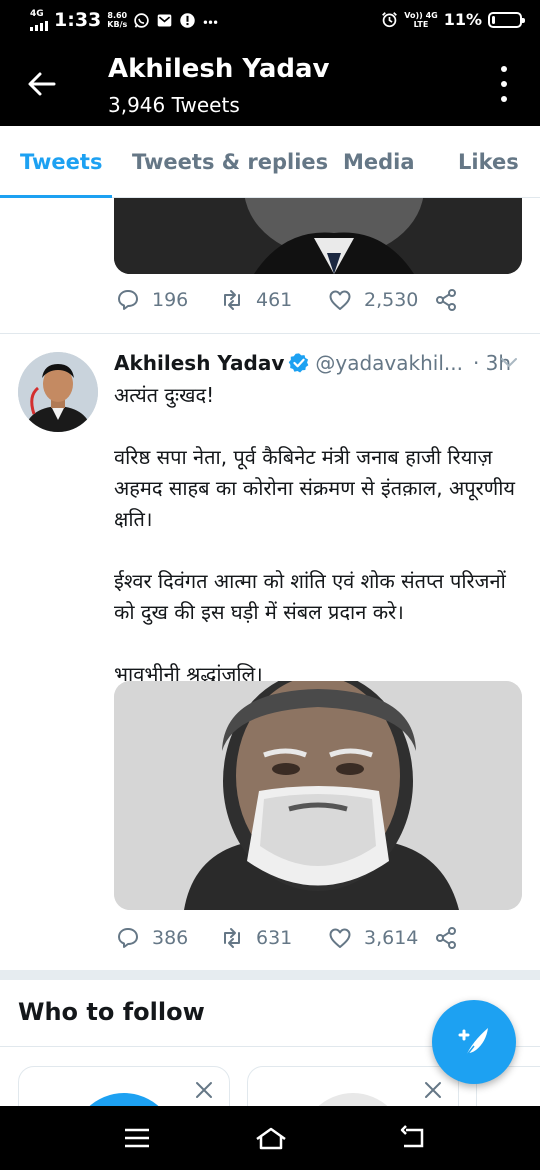  What do you see at coordinates (462, 19) in the screenshot?
I see `battery-percent: 11%` at bounding box center [462, 19].